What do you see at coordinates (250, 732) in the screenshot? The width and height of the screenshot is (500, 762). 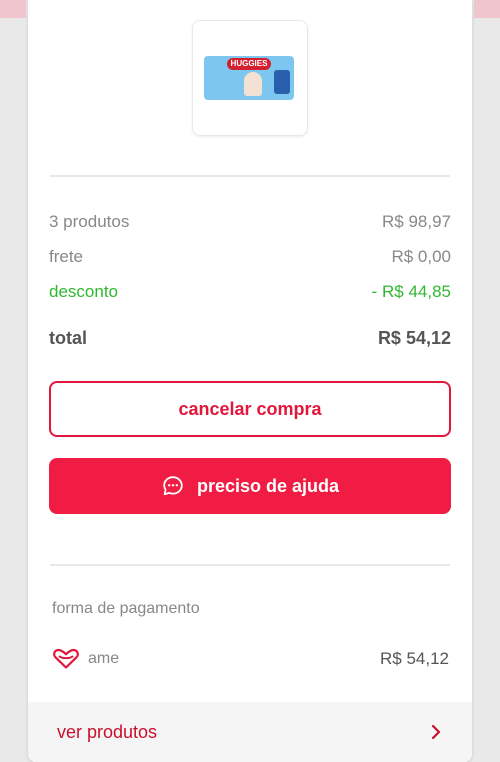 I see `view-products-button: ver produtos` at bounding box center [250, 732].